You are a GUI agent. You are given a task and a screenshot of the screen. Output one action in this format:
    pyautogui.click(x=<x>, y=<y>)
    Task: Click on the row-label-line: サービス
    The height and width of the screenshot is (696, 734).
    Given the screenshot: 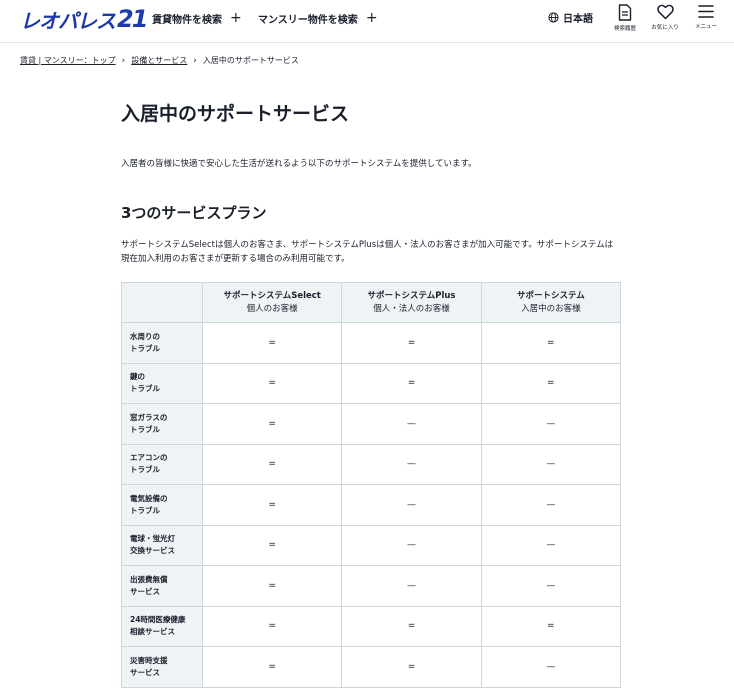 What is the action you would take?
    pyautogui.click(x=145, y=591)
    